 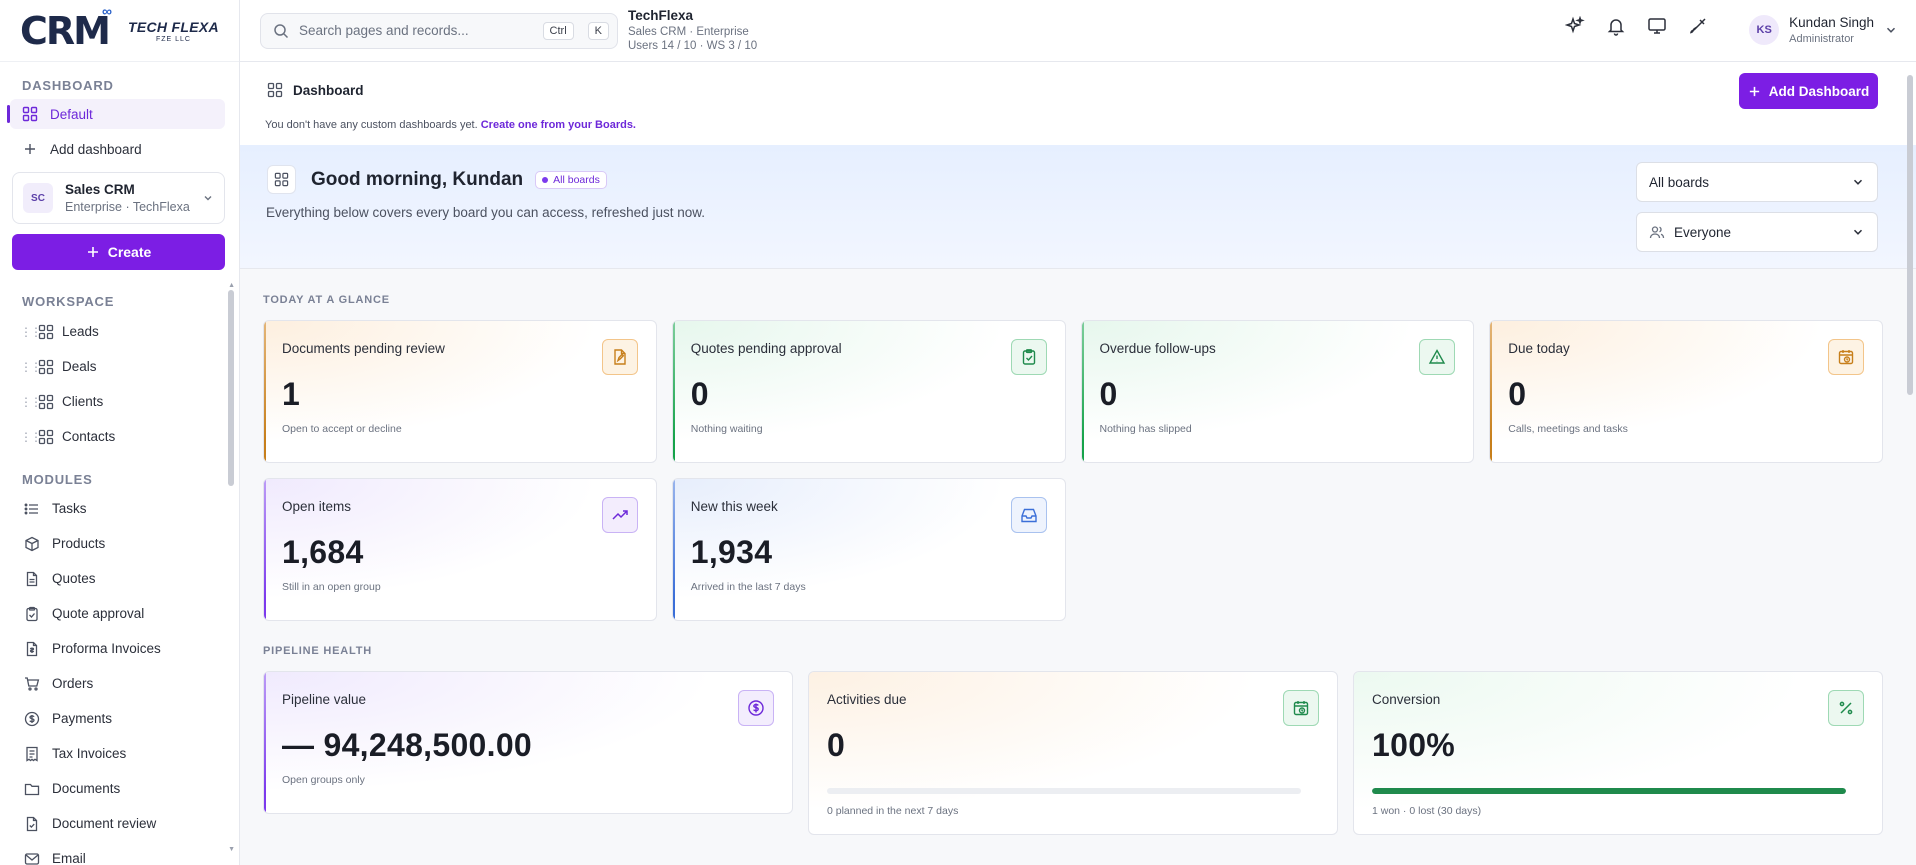 I want to click on monitor-icon, so click(x=1657, y=26).